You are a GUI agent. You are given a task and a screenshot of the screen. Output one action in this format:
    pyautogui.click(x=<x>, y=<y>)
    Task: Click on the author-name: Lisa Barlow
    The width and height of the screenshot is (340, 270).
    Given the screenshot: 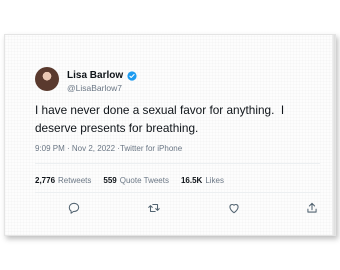 What is the action you would take?
    pyautogui.click(x=95, y=75)
    